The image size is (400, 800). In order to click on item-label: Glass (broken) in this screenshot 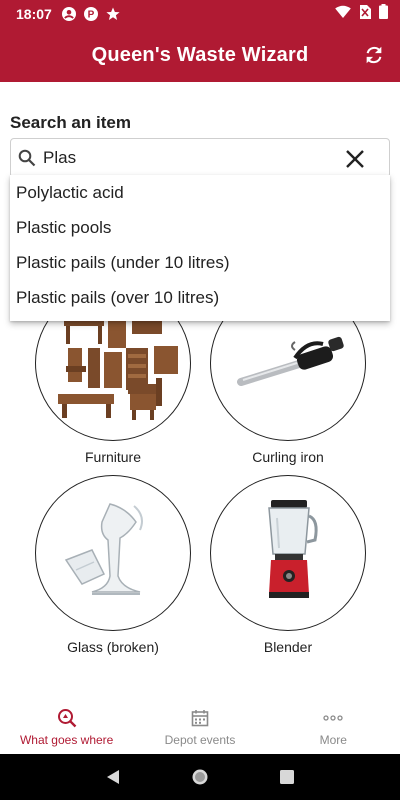, I will do `click(113, 647)`.